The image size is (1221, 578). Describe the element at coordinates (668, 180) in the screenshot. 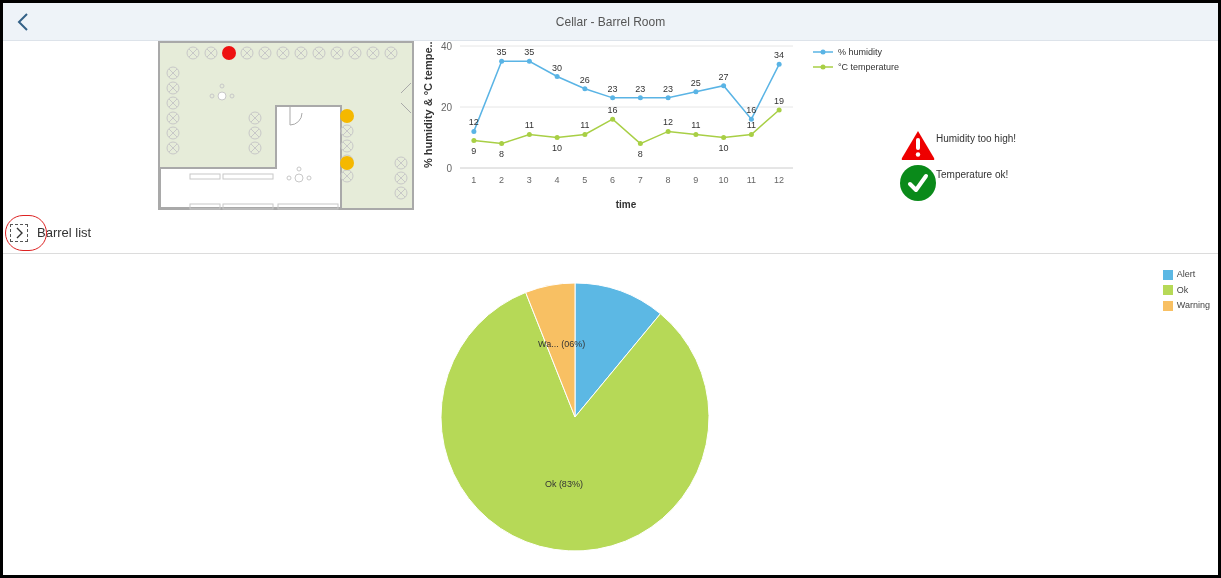

I see `x-tick-label: 8` at that location.